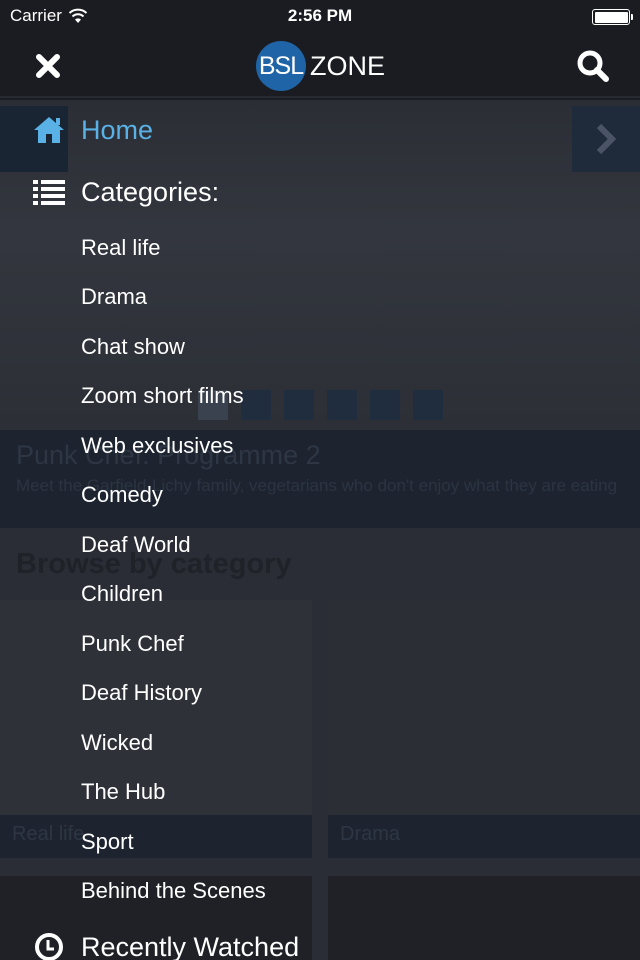 The image size is (640, 960). I want to click on menu-category-item: Drama, so click(114, 297).